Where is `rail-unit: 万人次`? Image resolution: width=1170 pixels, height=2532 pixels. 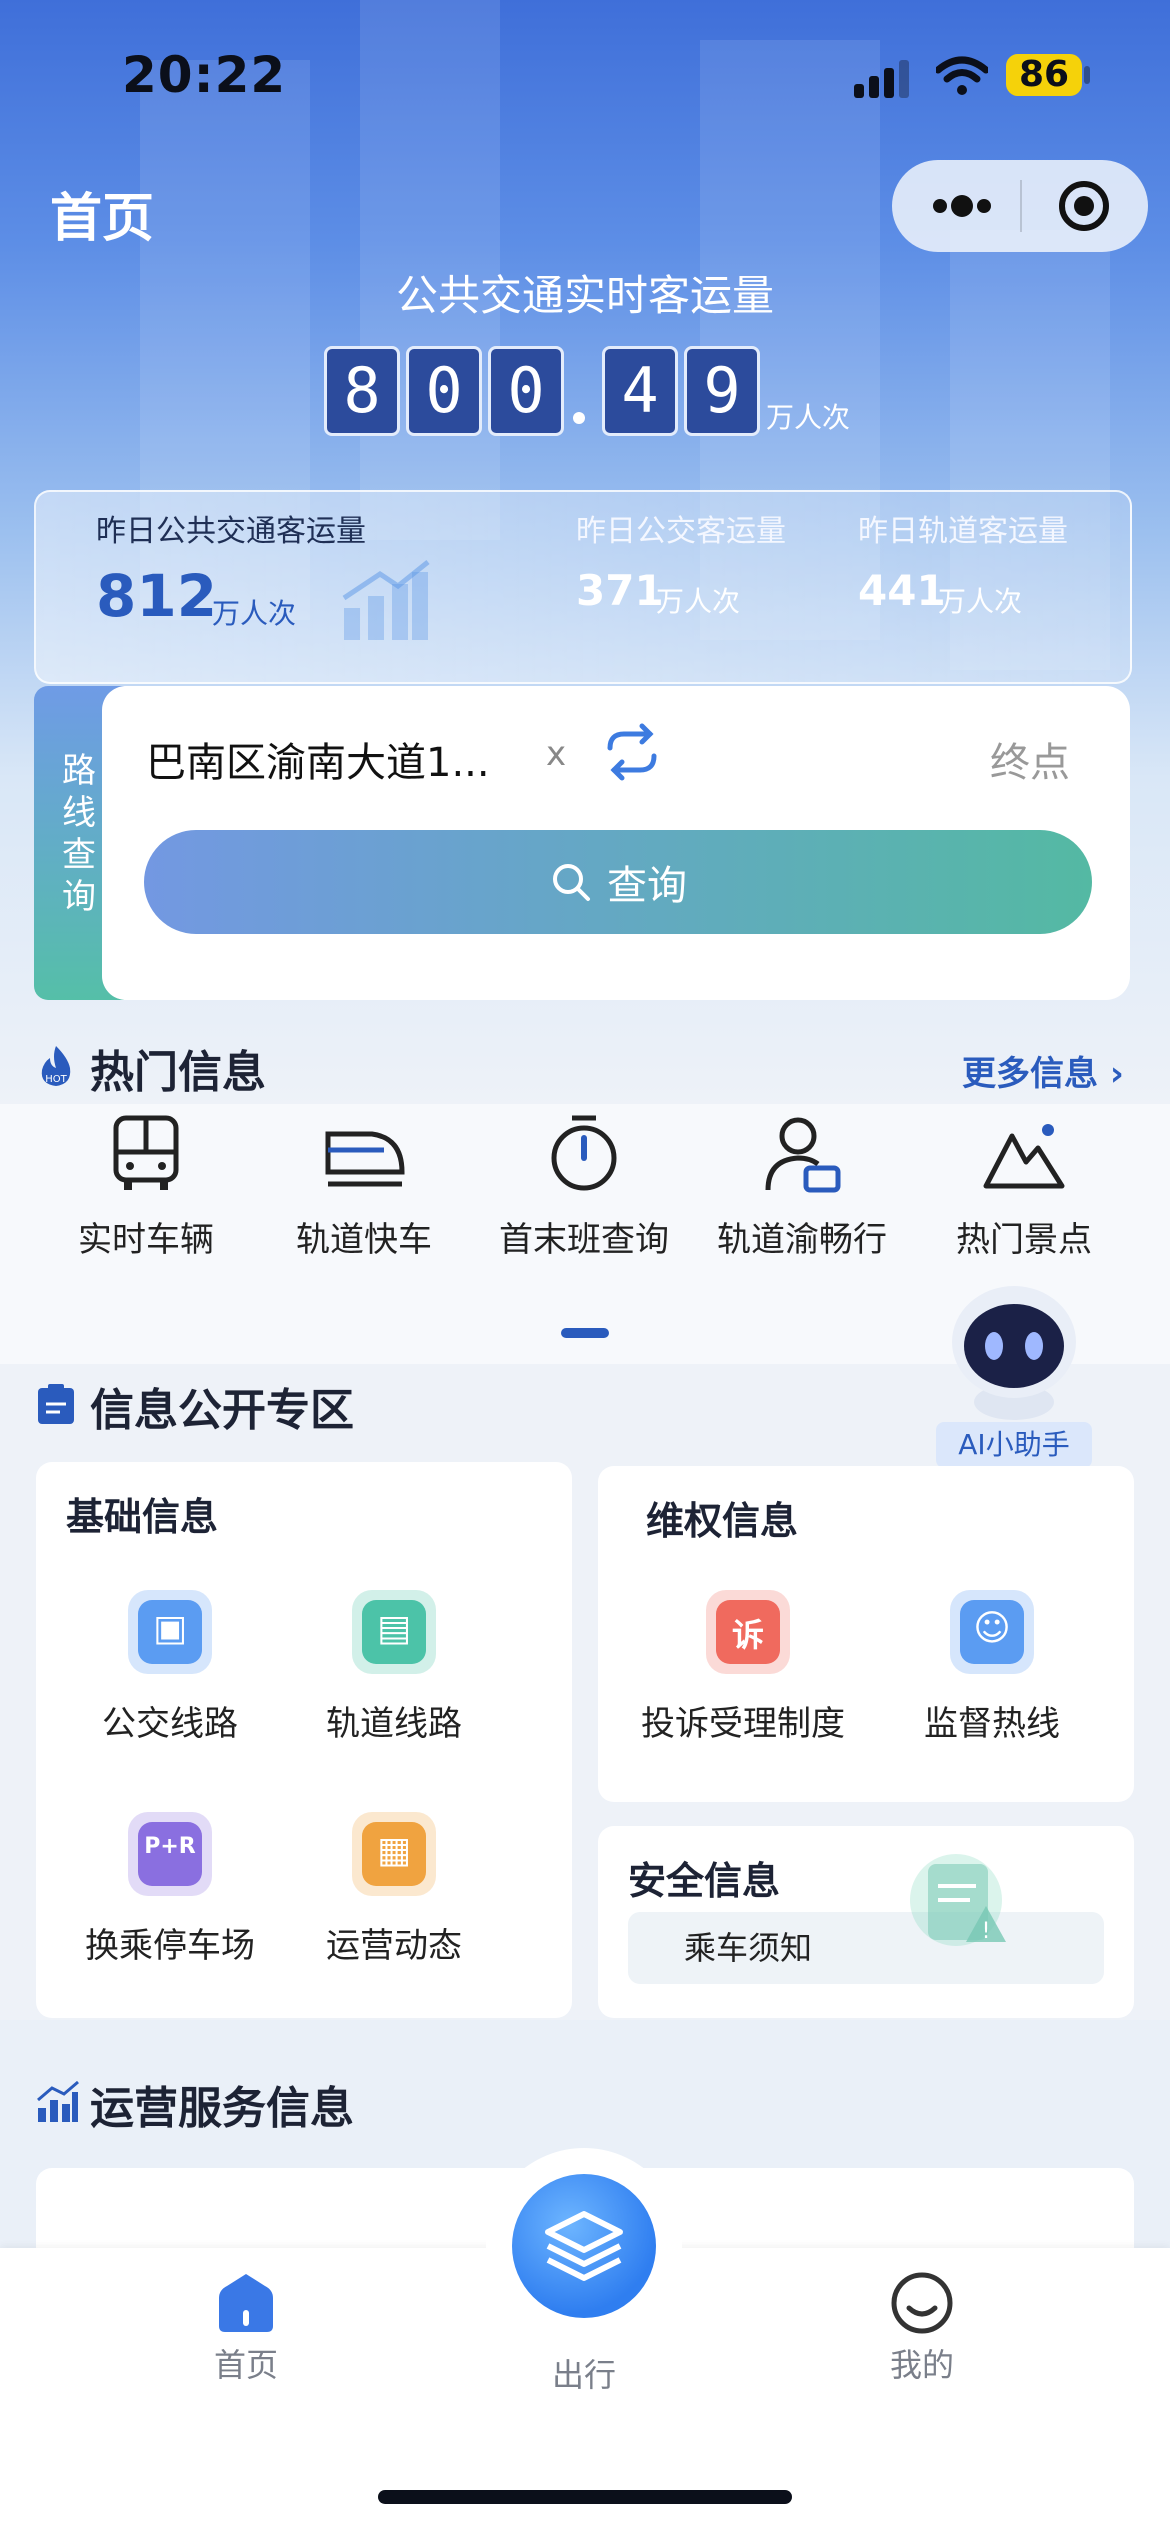
rail-unit: 万人次 is located at coordinates (980, 601).